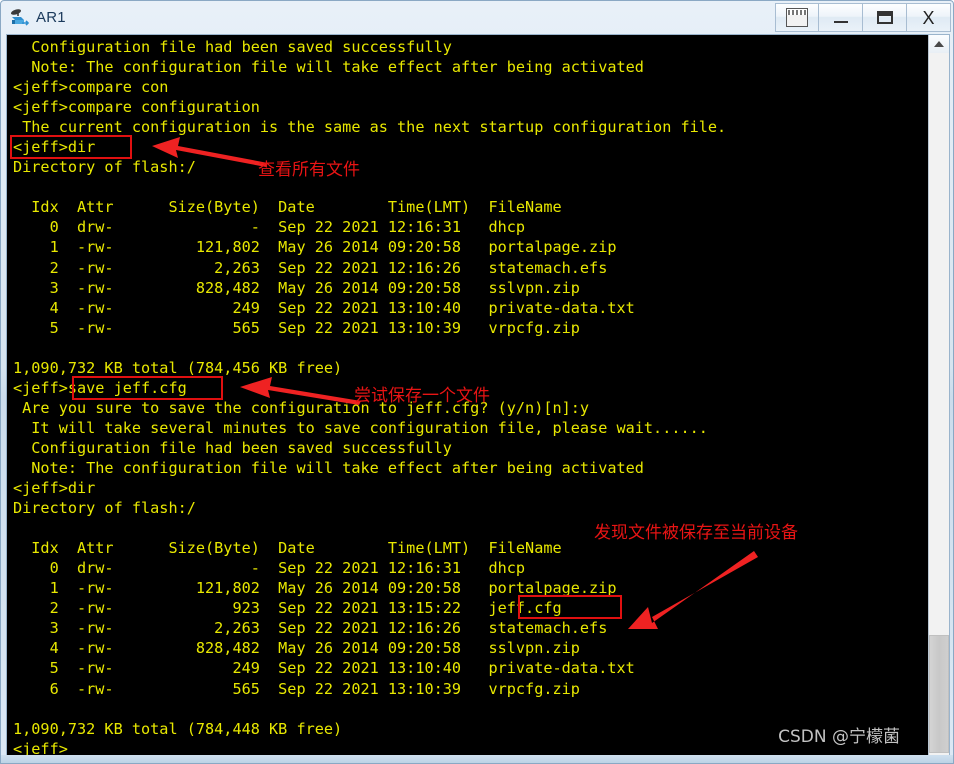 Image resolution: width=954 pixels, height=764 pixels. Describe the element at coordinates (939, 694) in the screenshot. I see `scrollbar-thumb` at that location.